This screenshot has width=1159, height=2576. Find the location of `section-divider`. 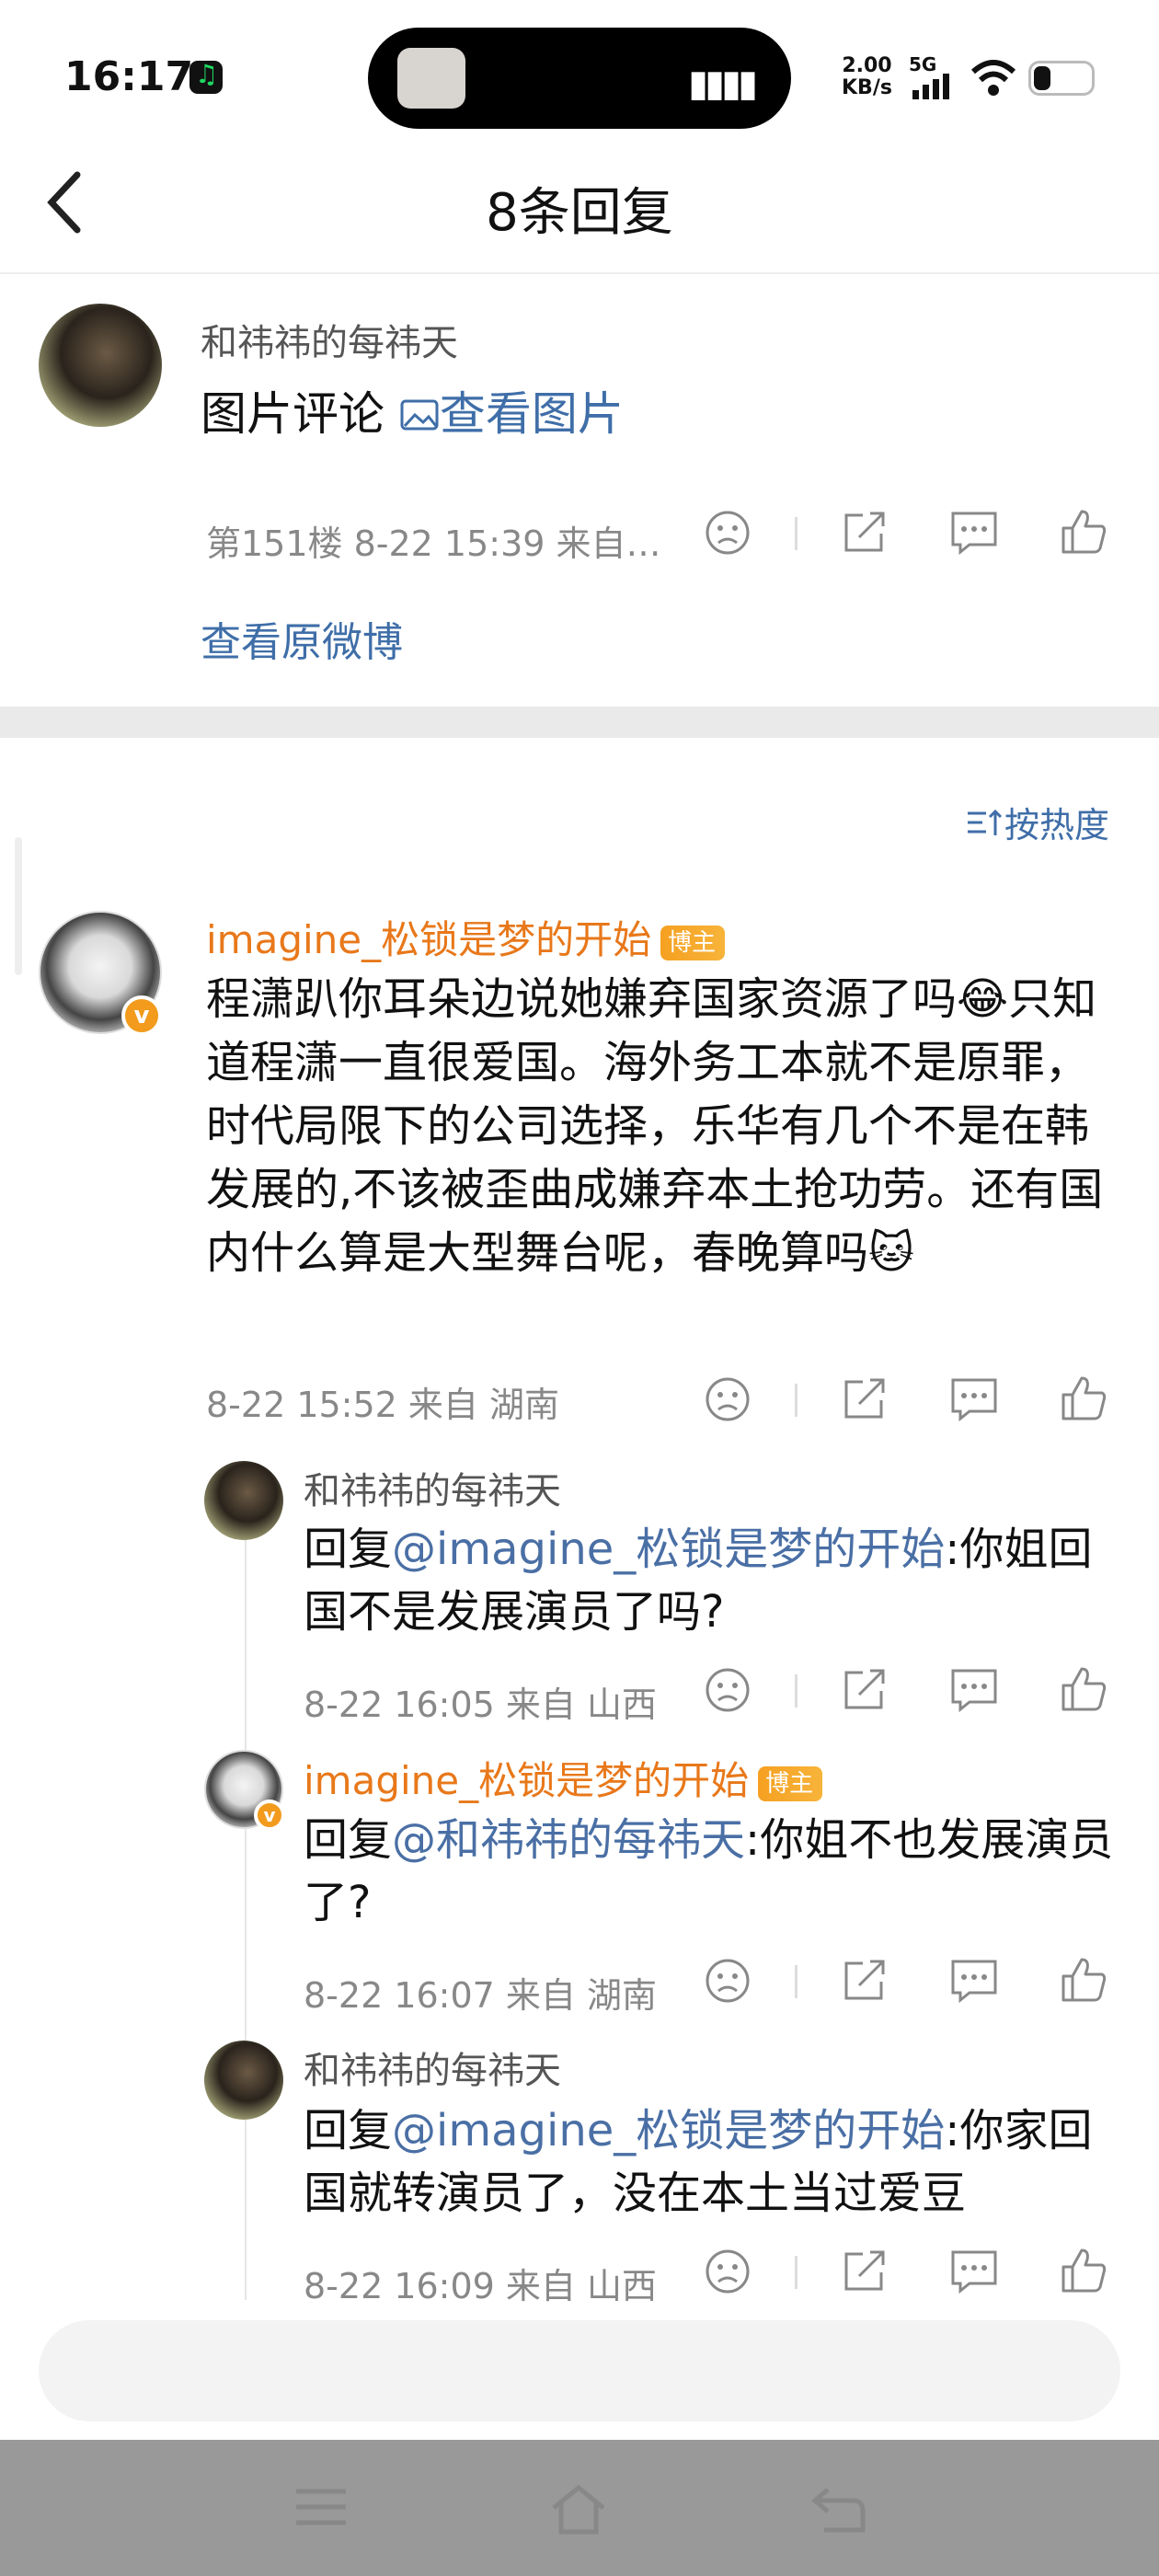

section-divider is located at coordinates (579, 722).